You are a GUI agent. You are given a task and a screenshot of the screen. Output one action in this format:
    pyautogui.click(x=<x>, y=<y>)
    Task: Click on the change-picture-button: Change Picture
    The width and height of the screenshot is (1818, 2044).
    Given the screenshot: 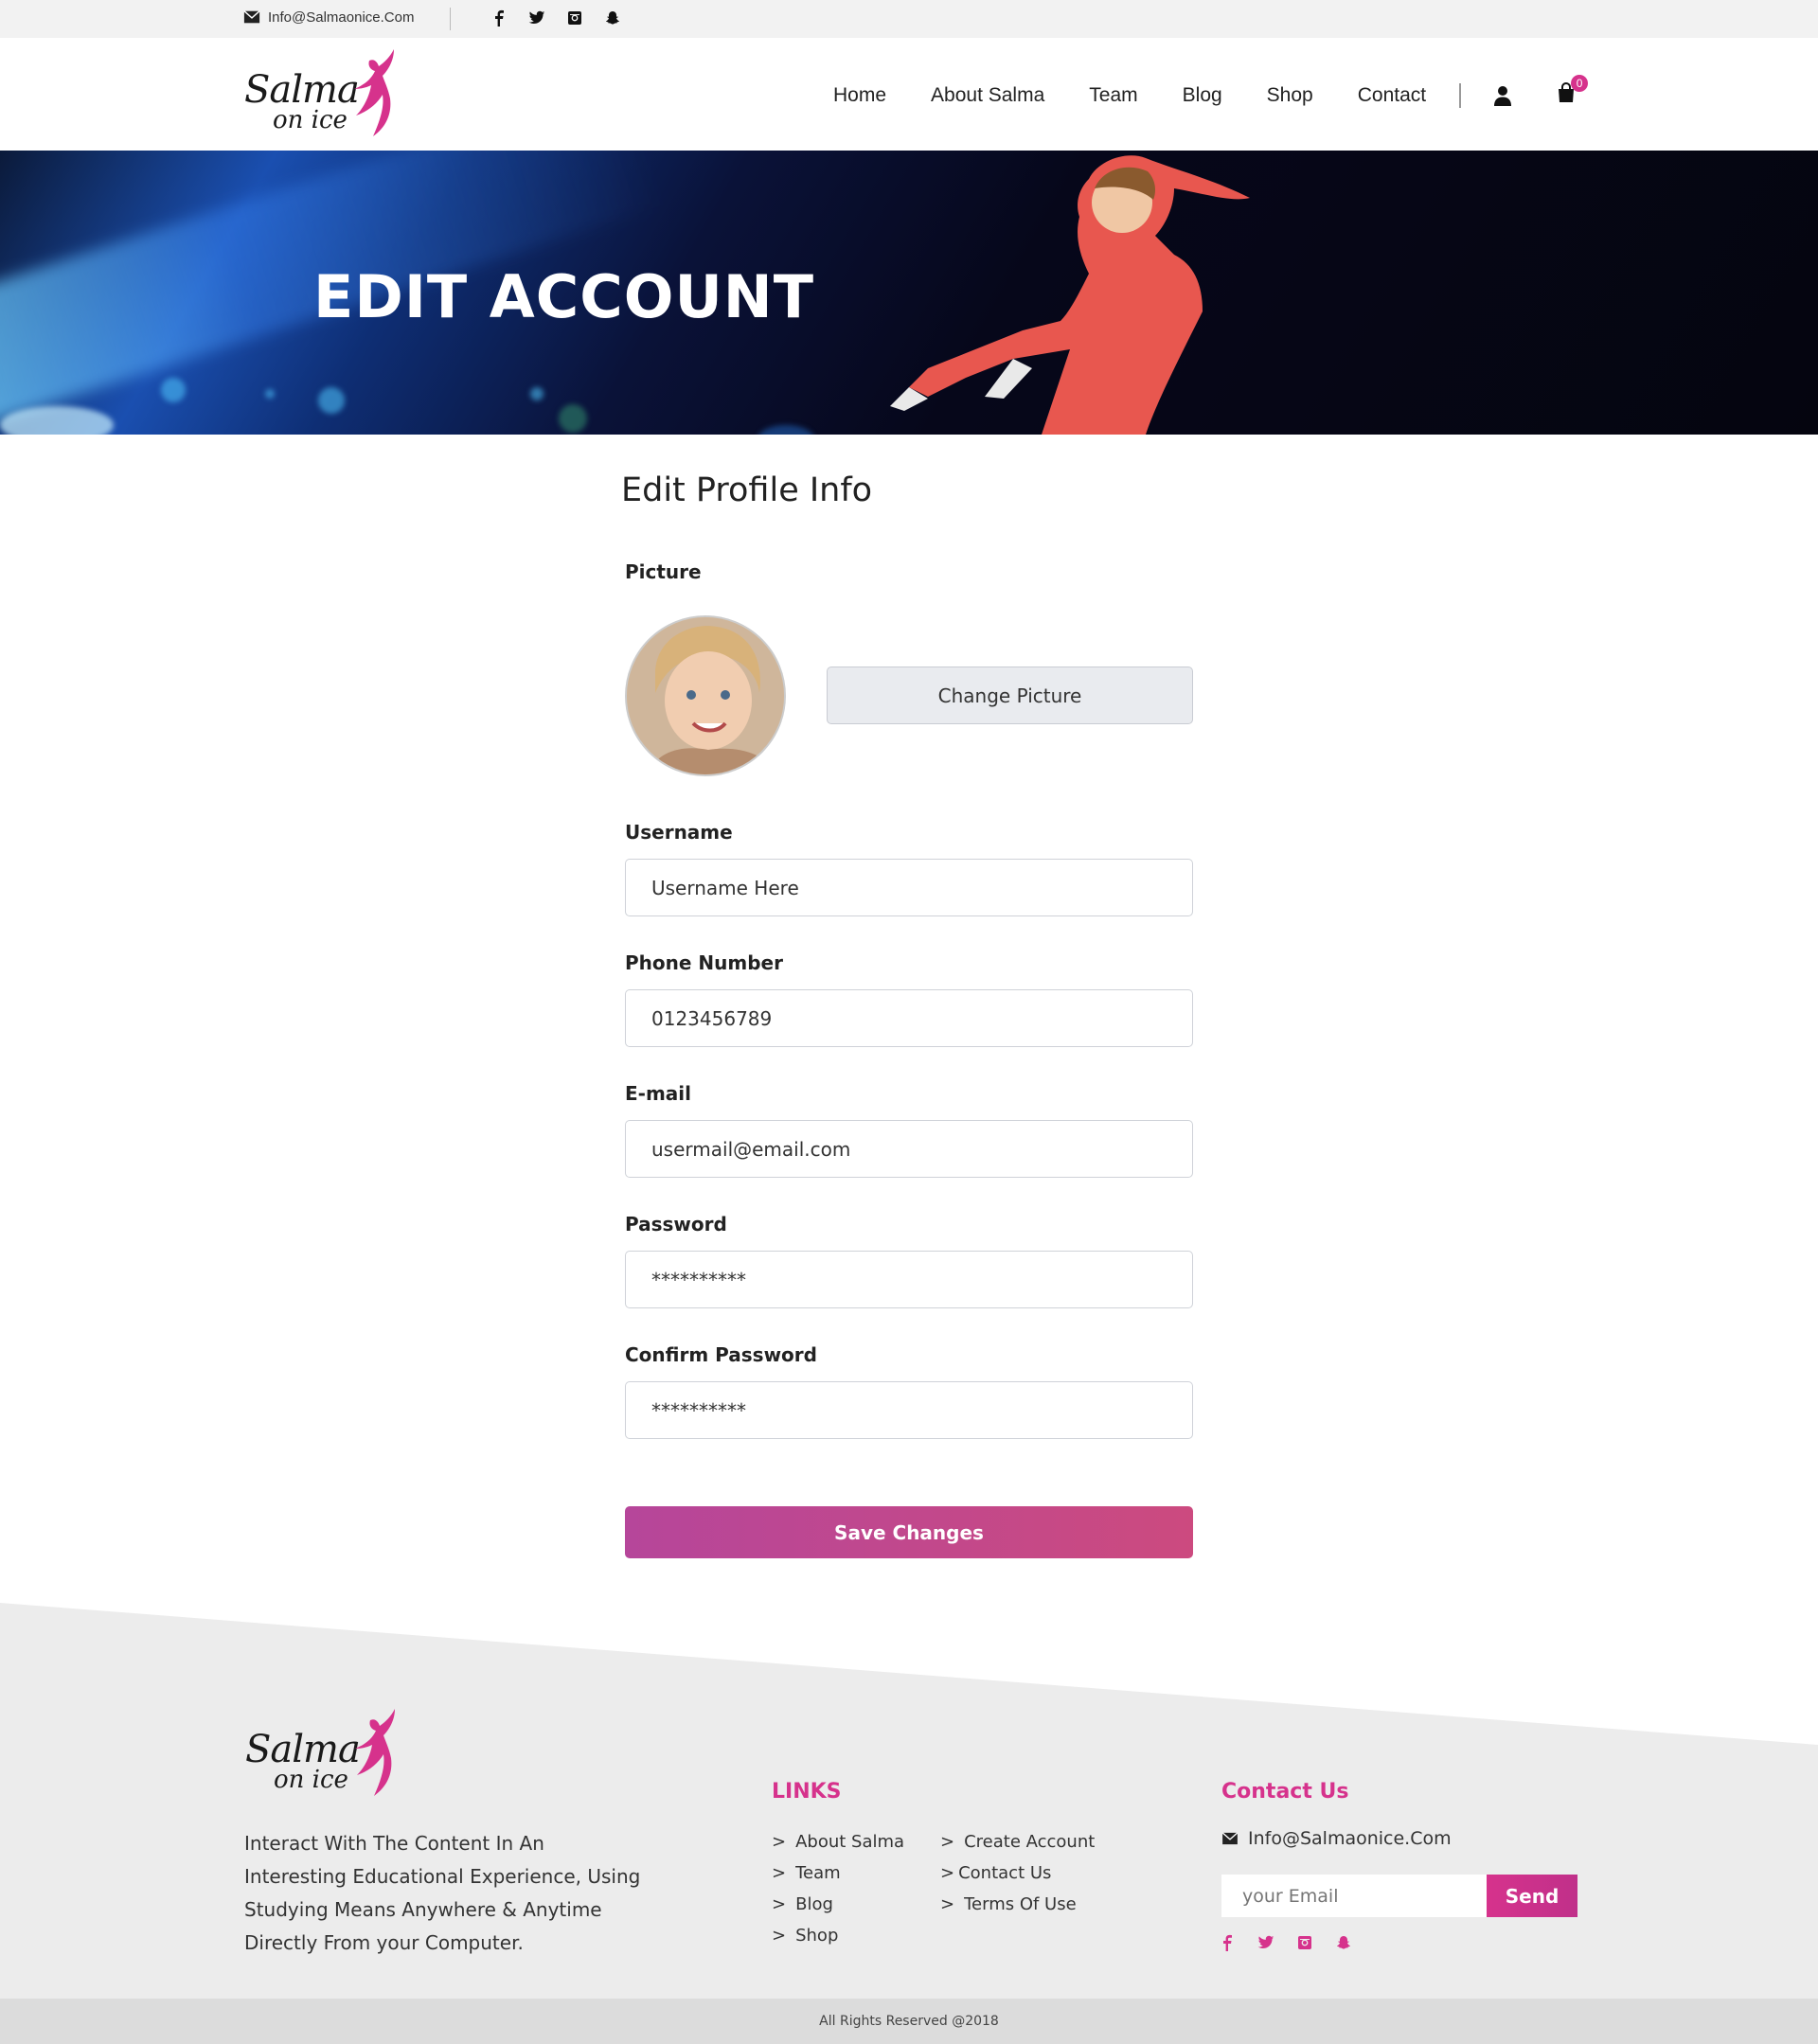 What is the action you would take?
    pyautogui.click(x=1010, y=695)
    